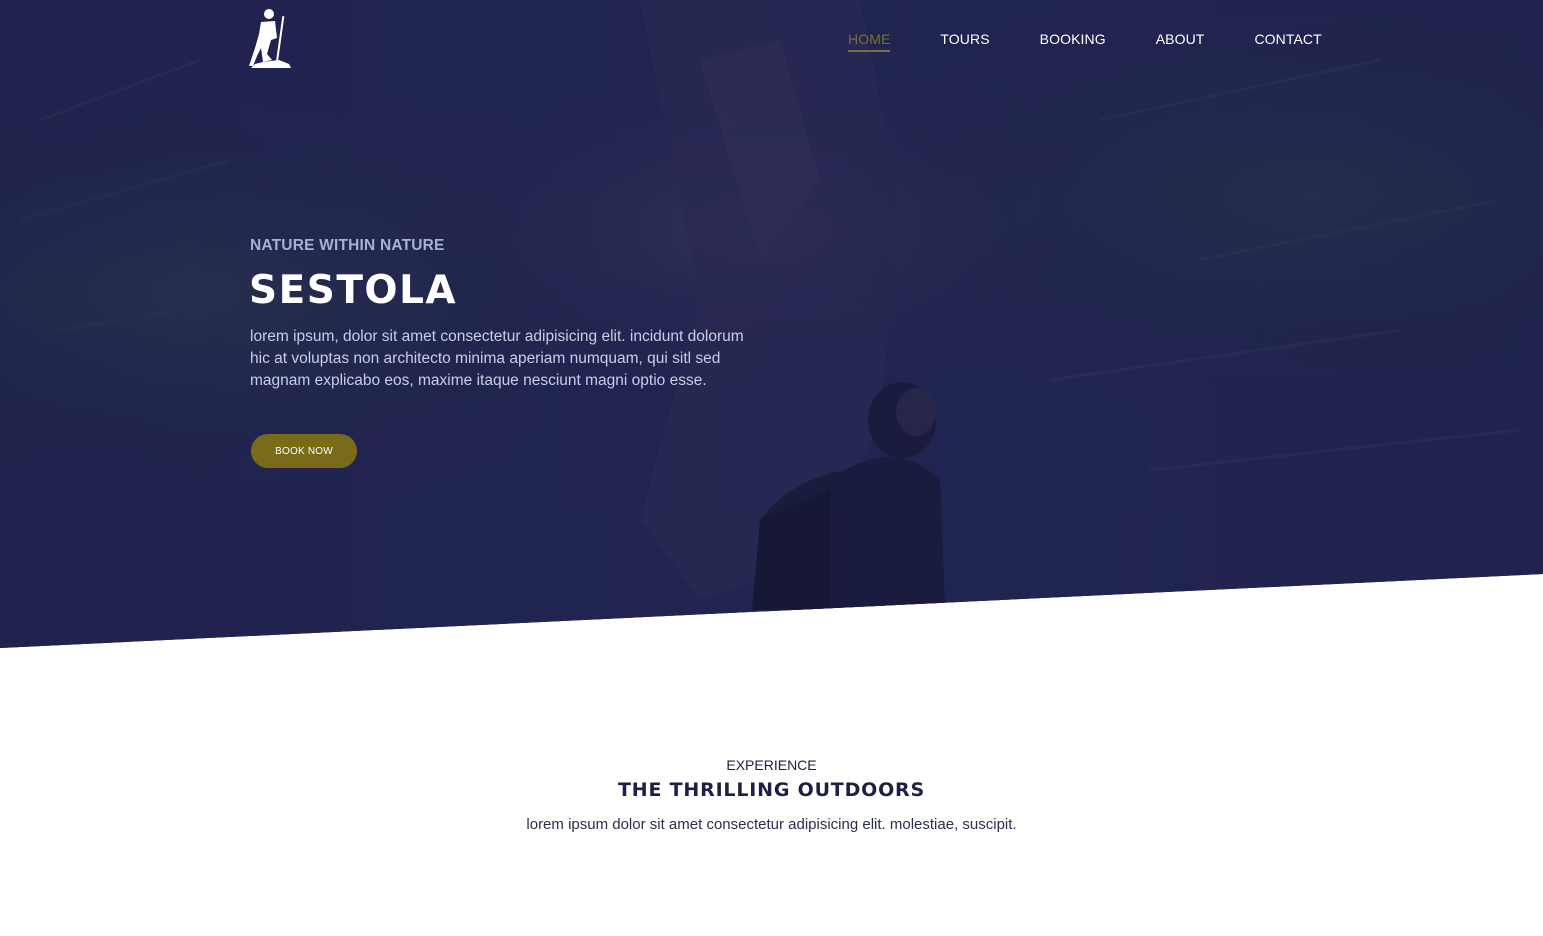  Describe the element at coordinates (271, 39) in the screenshot. I see `hiker-logo-icon` at that location.